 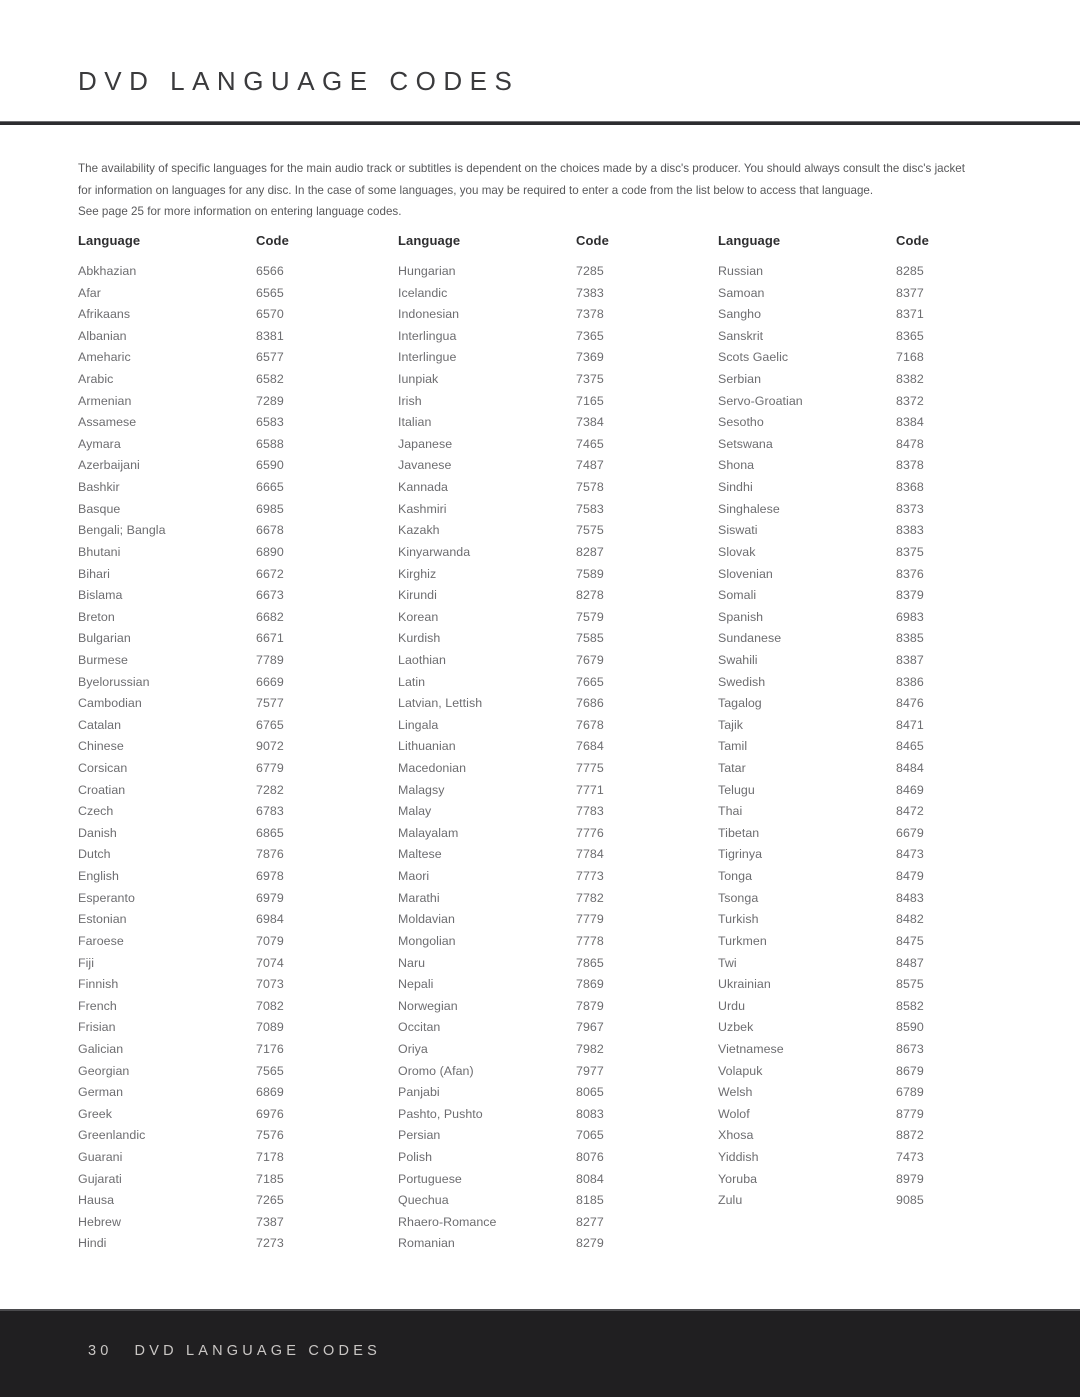 I want to click on table-row: Iunpiak 7375, so click(x=558, y=380).